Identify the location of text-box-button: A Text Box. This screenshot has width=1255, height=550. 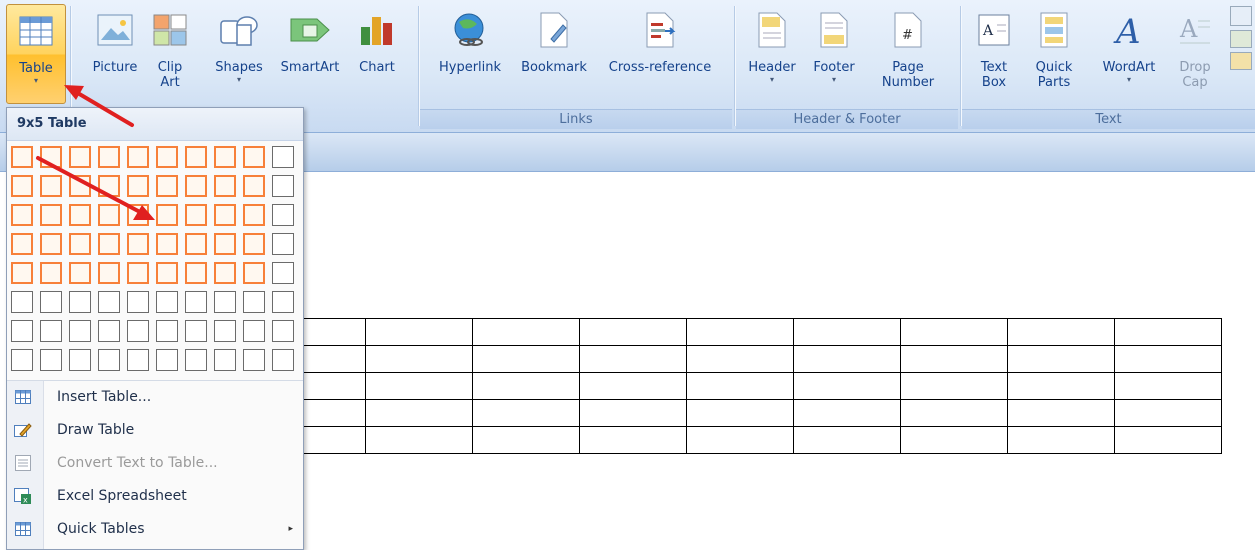
(994, 47).